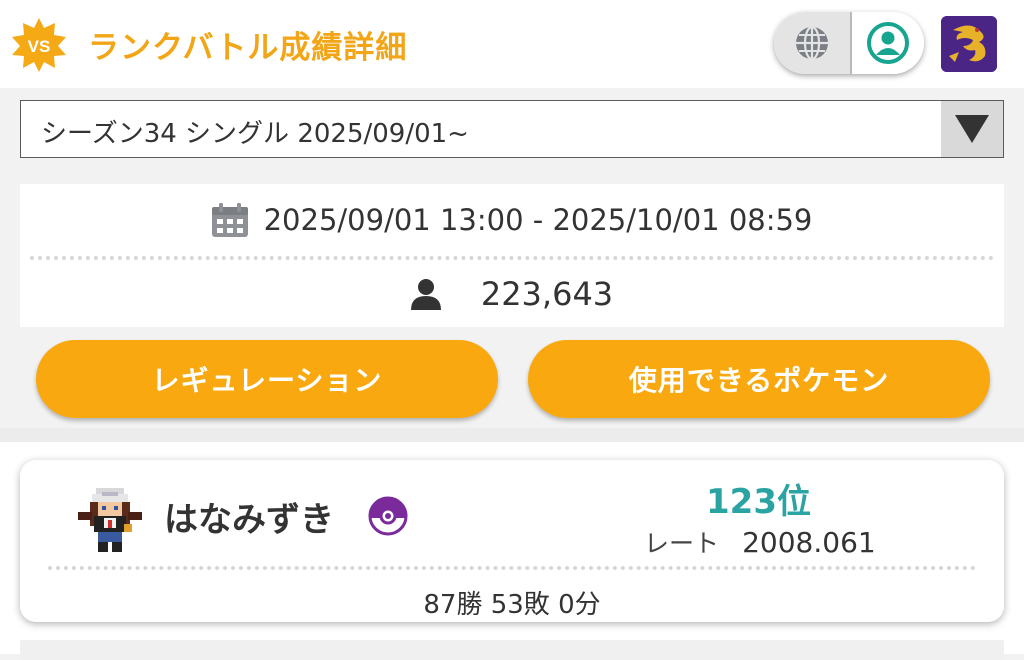 The image size is (1024, 660). Describe the element at coordinates (267, 379) in the screenshot. I see `regulation-button: レギュレーション` at that location.